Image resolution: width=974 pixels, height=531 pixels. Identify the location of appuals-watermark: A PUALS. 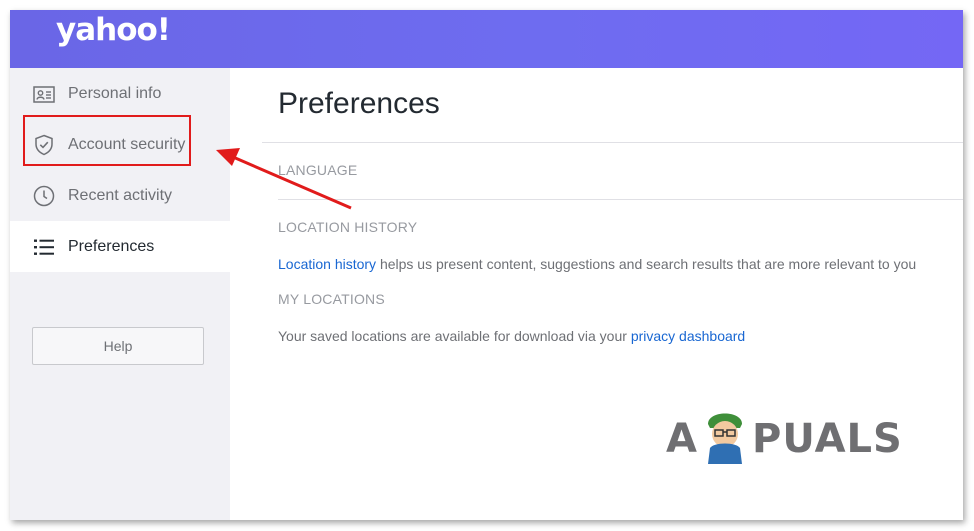
(784, 437).